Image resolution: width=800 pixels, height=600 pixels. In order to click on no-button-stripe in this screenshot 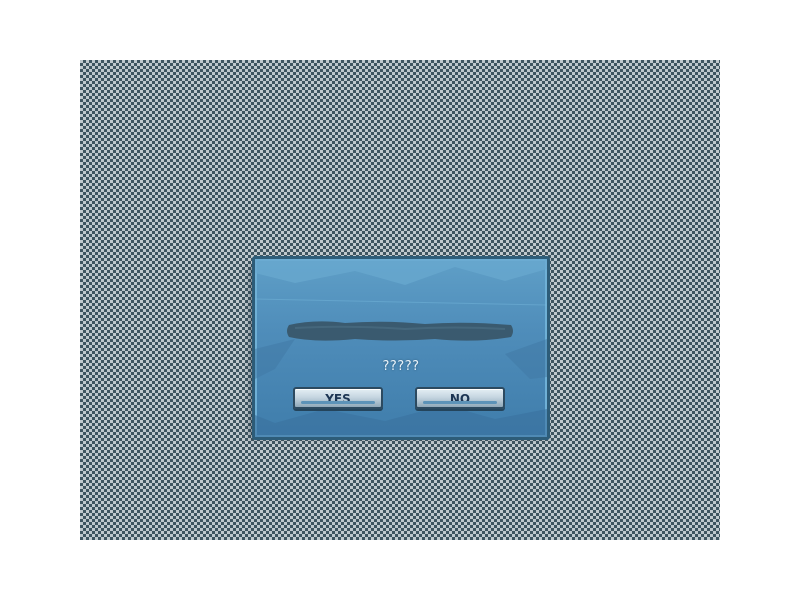, I will do `click(460, 402)`.